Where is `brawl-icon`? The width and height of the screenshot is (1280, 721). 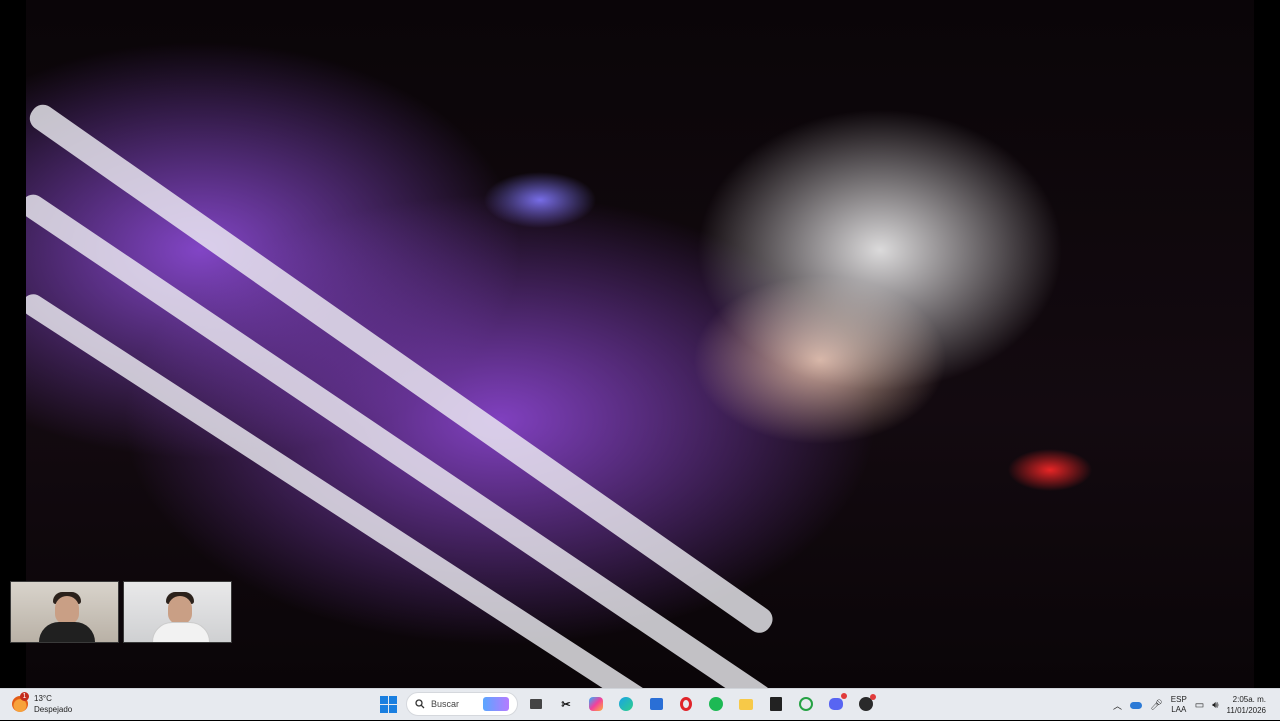 brawl-icon is located at coordinates (866, 704).